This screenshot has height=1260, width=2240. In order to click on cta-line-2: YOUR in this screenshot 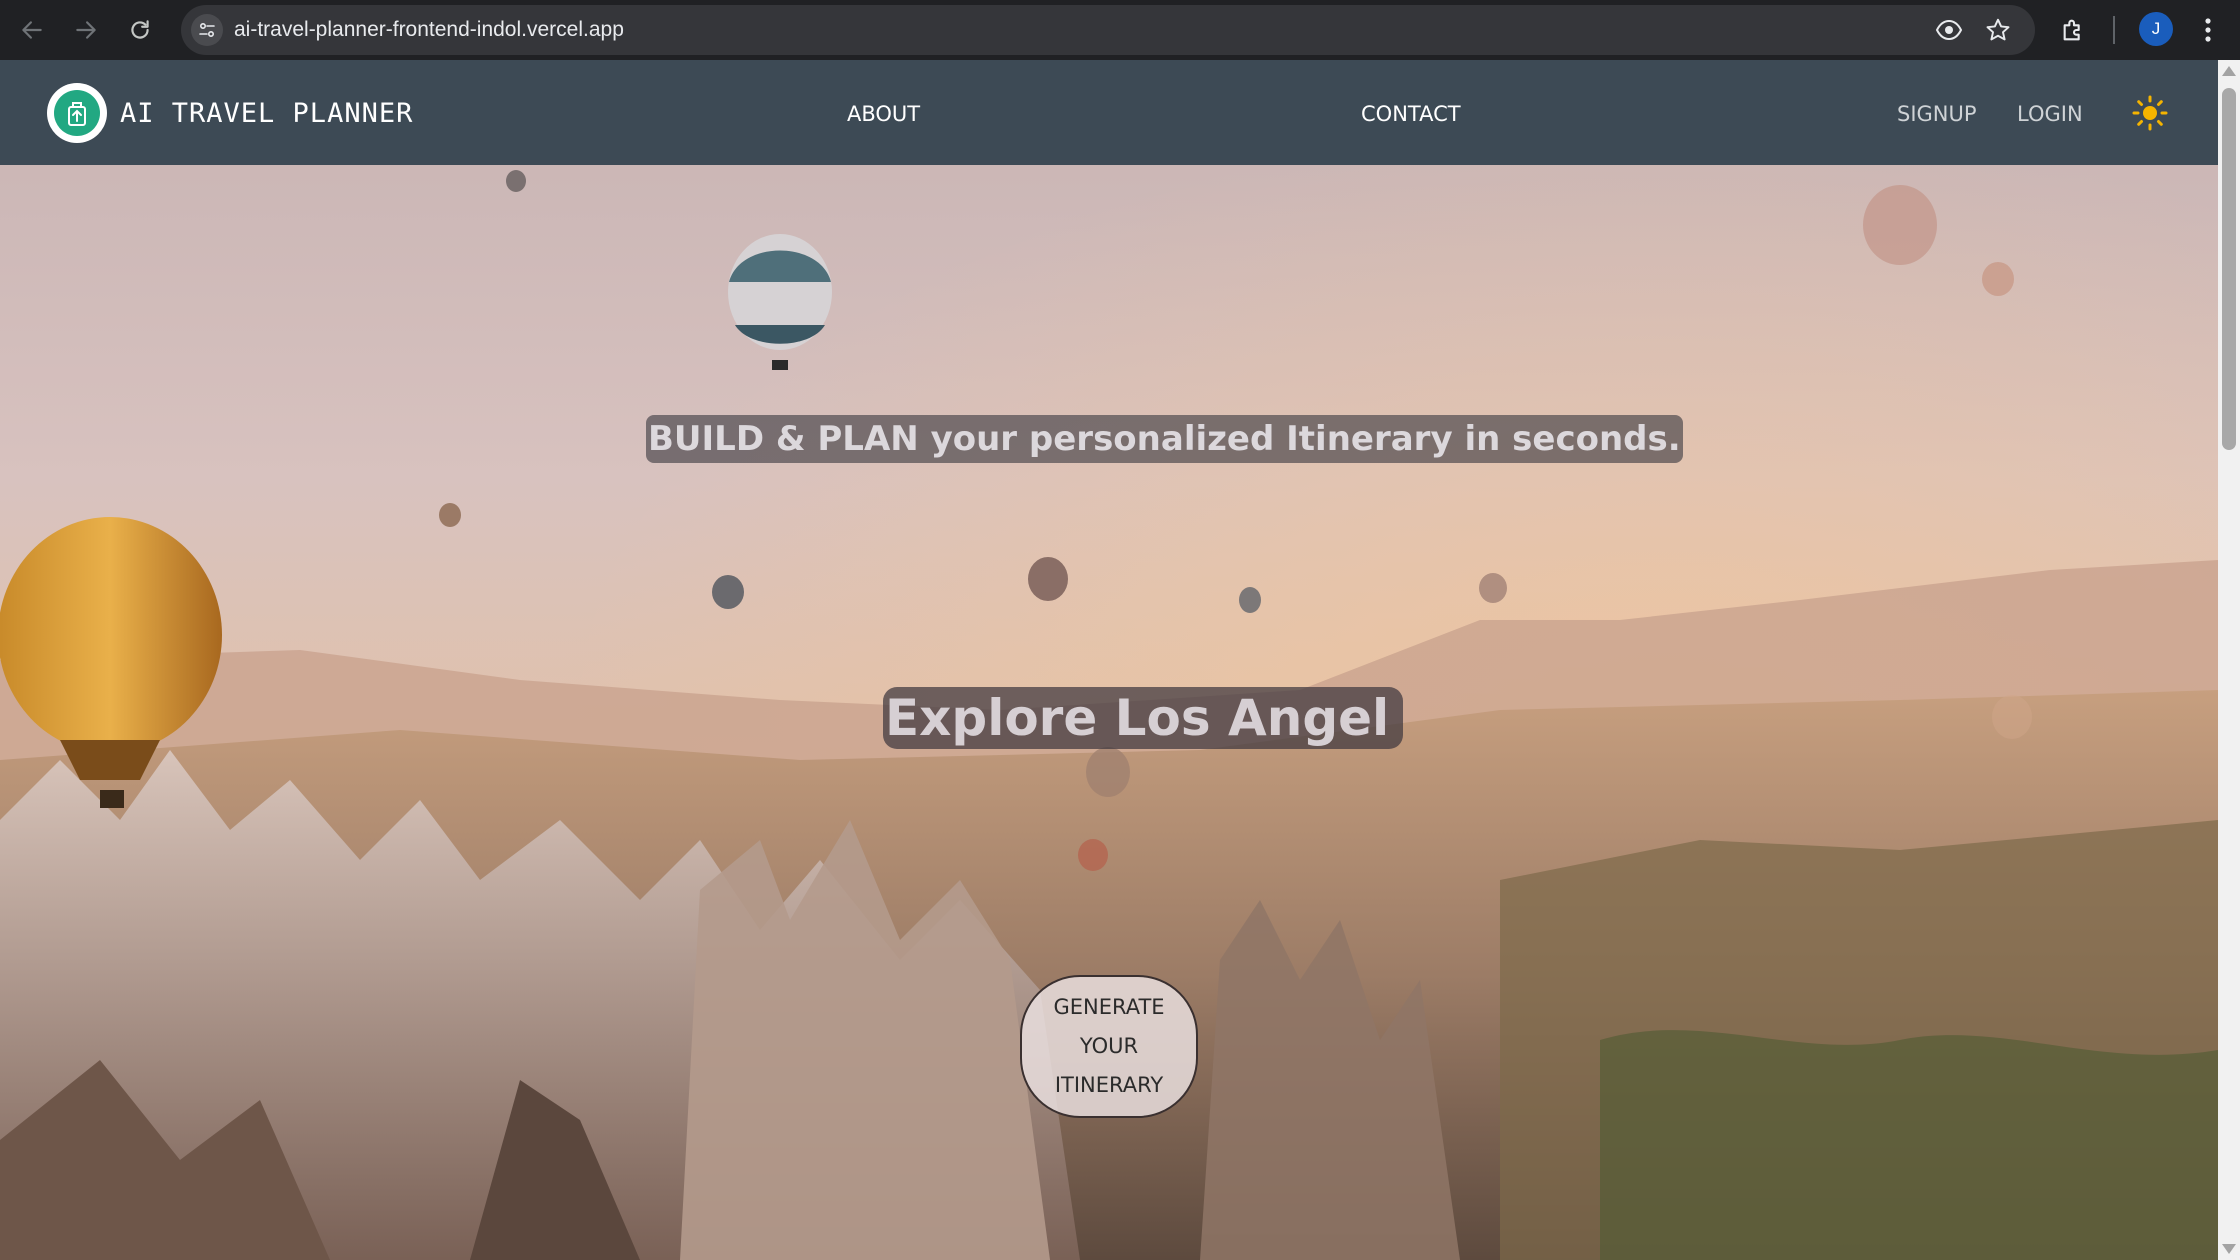, I will do `click(1109, 1046)`.